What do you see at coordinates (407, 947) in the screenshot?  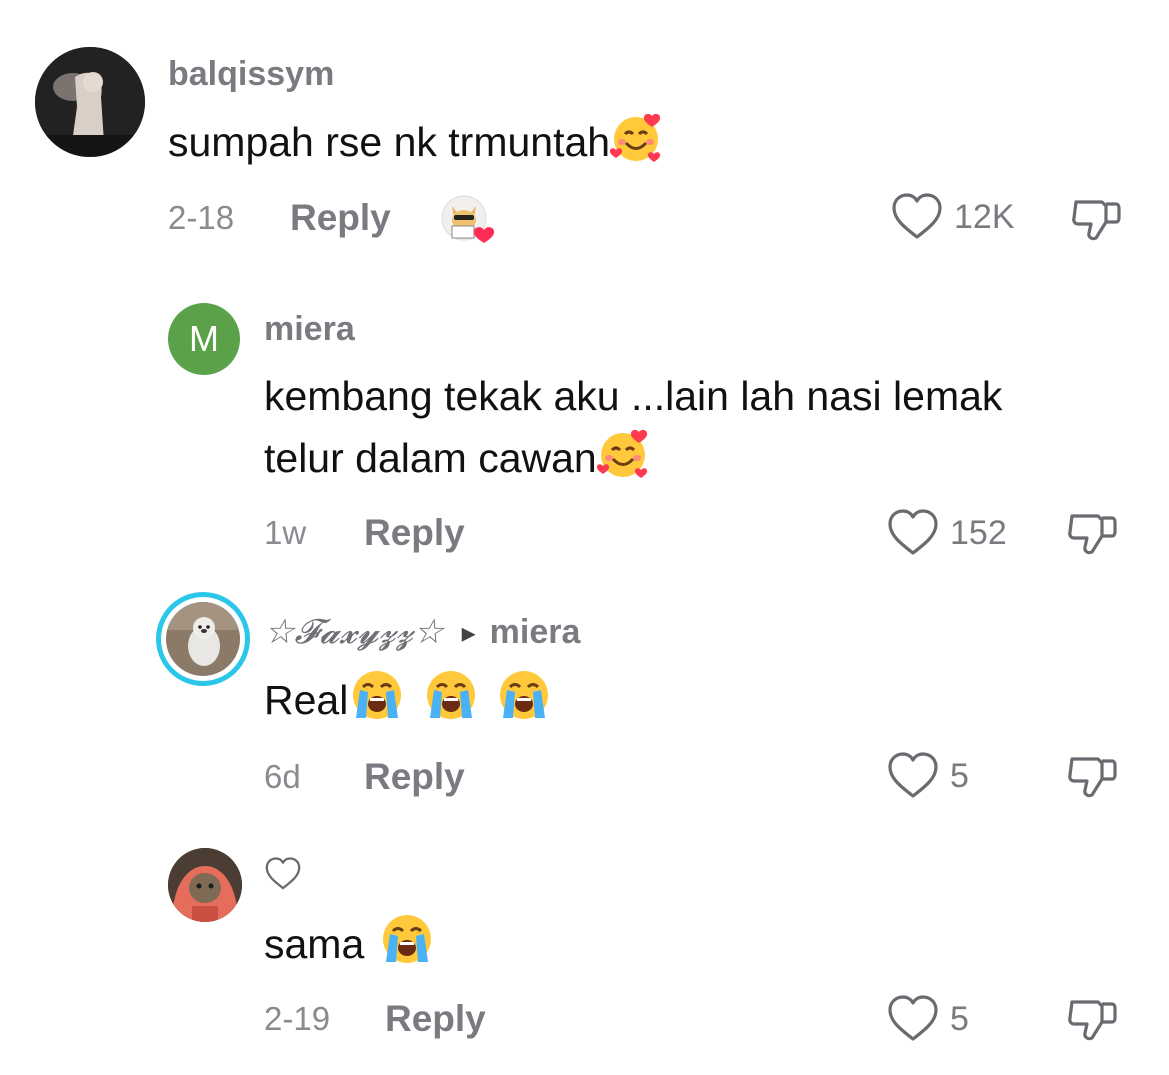 I see `loudly-crying-face-icon` at bounding box center [407, 947].